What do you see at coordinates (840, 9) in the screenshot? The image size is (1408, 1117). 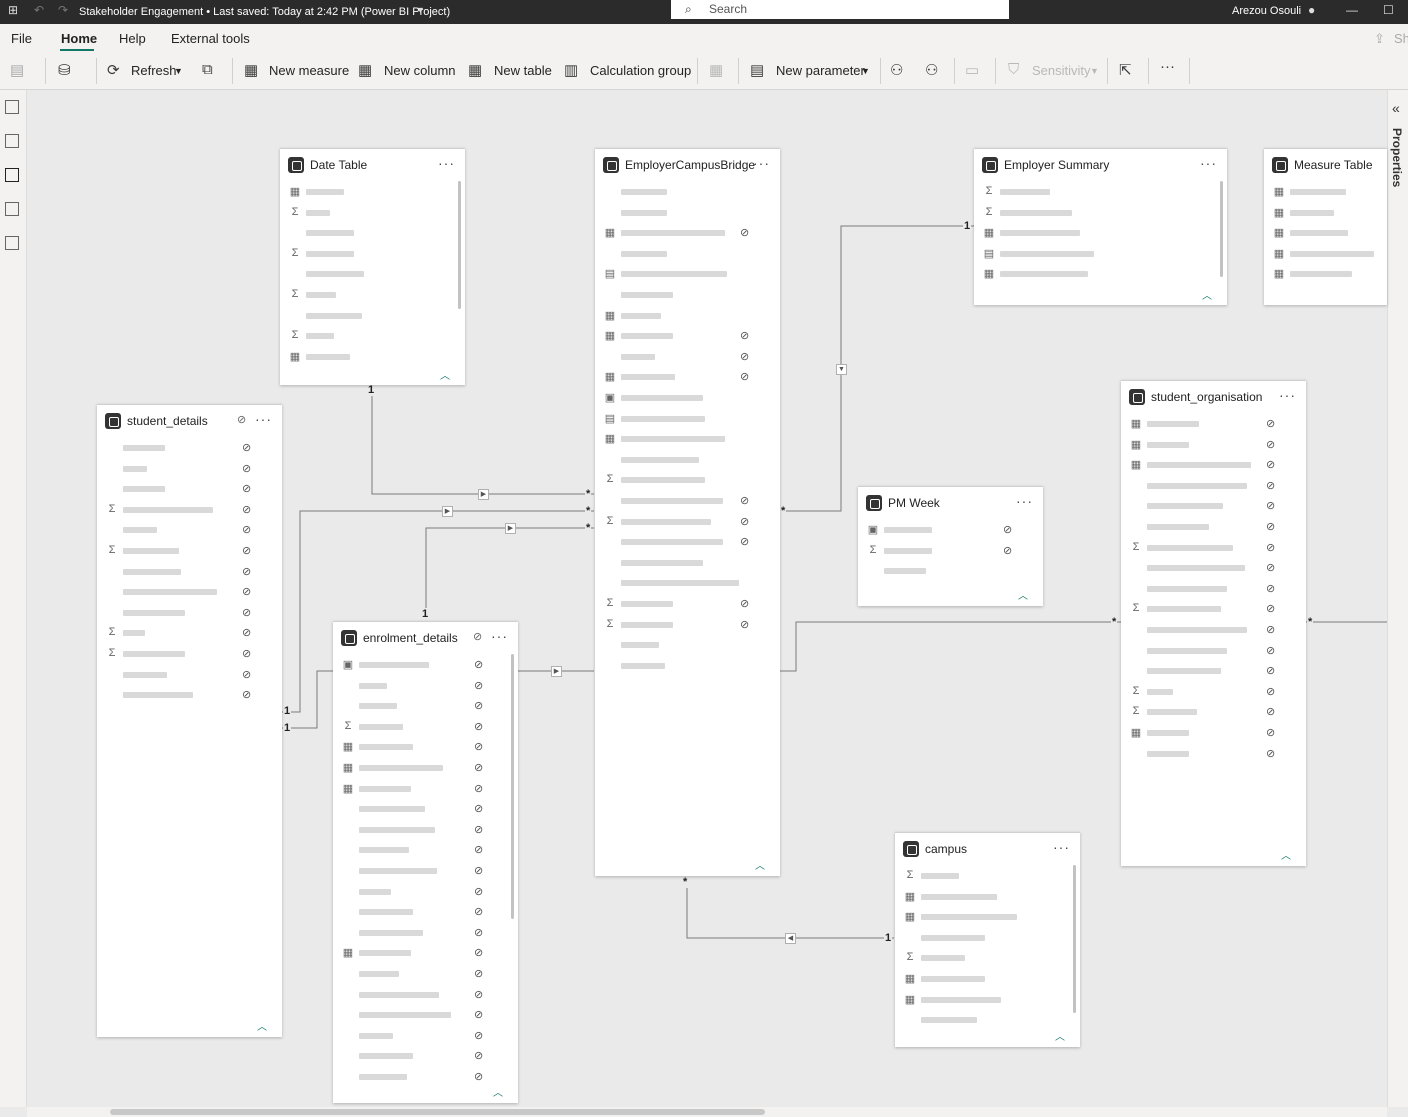 I see `search-input: ⌕ Search` at bounding box center [840, 9].